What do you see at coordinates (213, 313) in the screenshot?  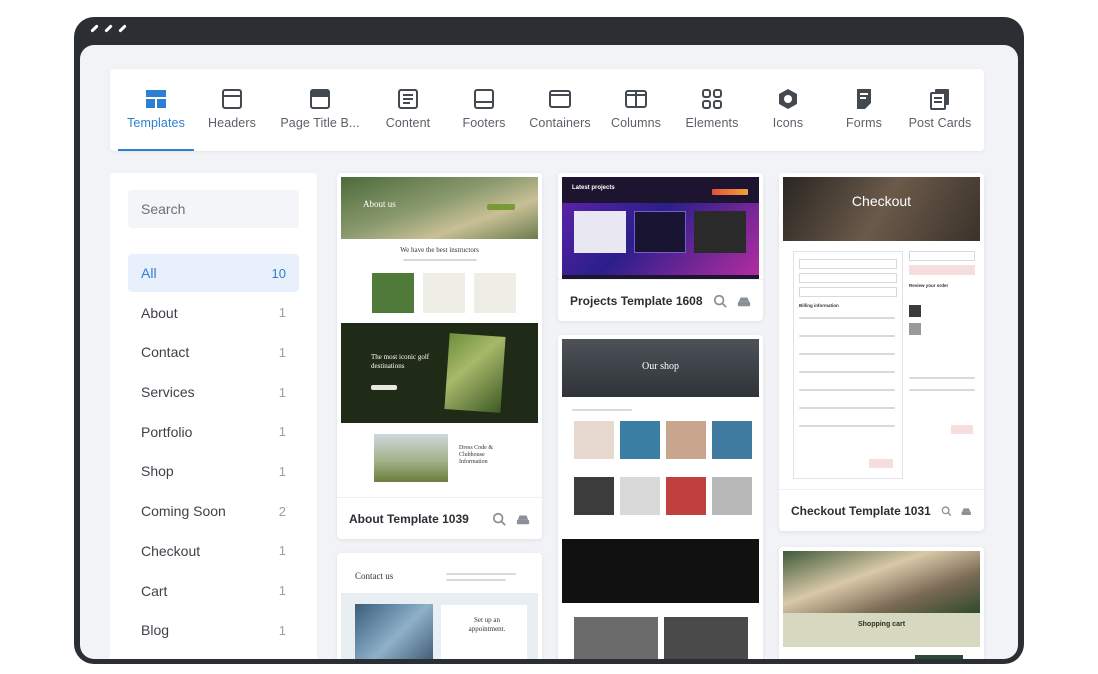 I see `category-about: About 1` at bounding box center [213, 313].